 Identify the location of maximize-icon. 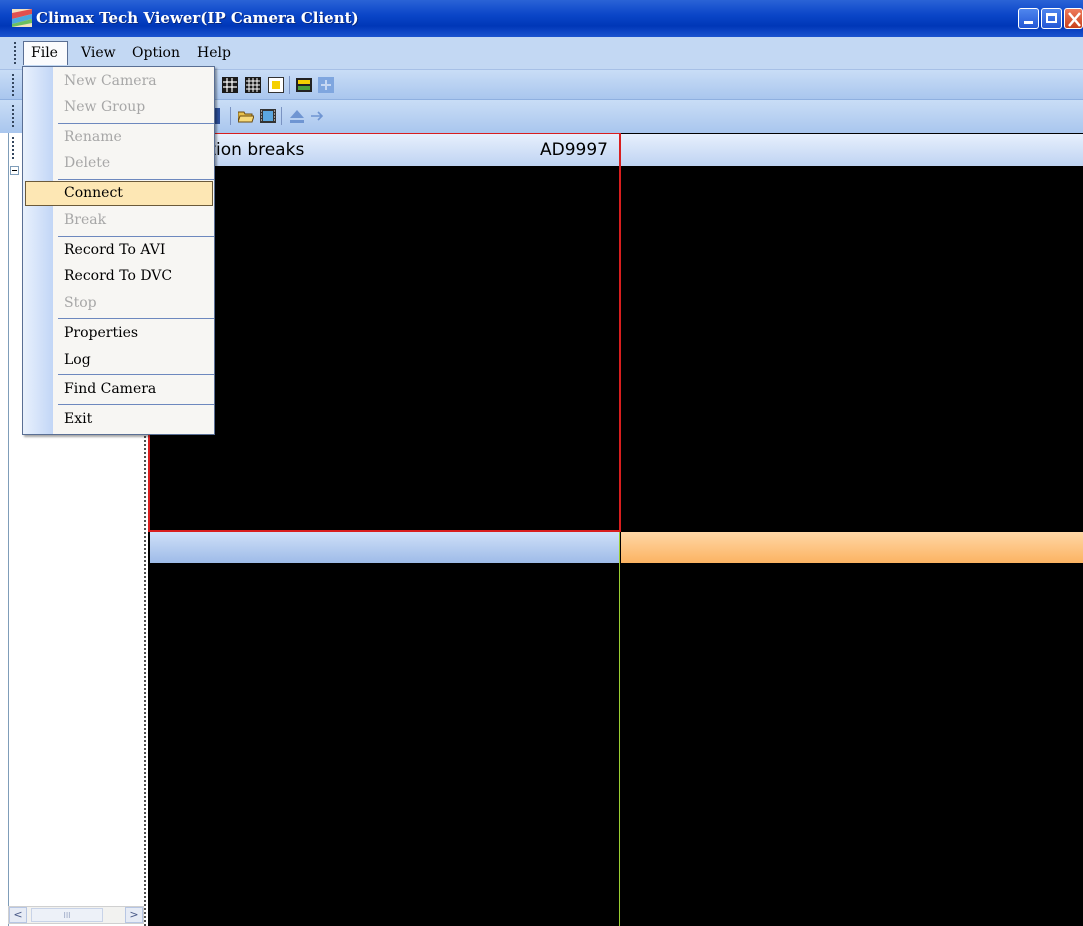
(1051, 18).